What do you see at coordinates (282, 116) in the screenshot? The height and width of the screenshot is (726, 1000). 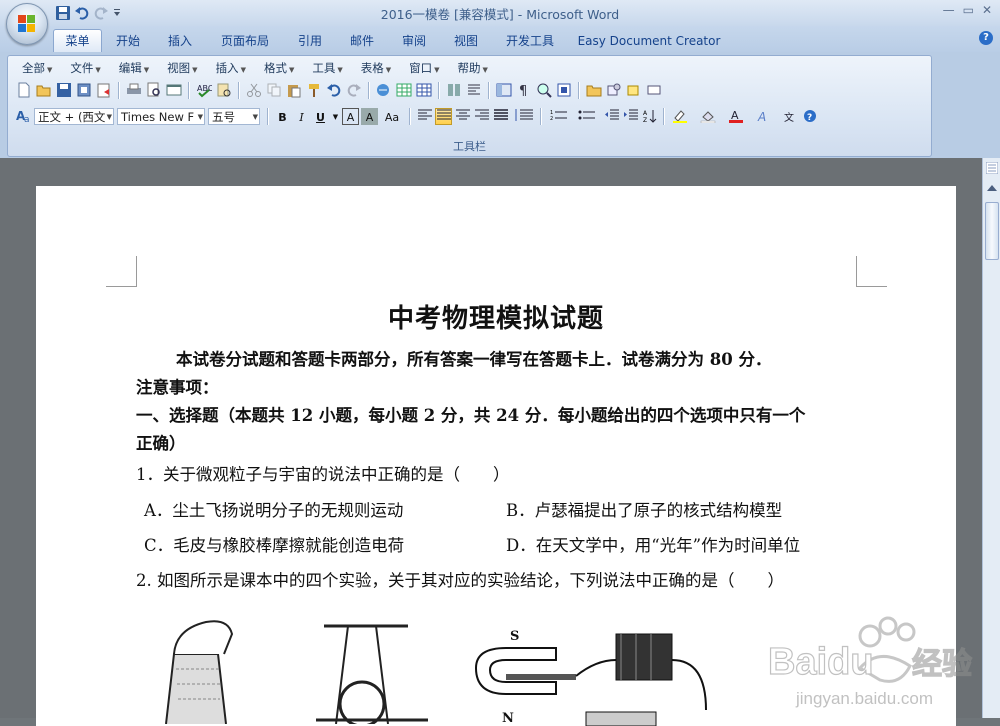 I see `bold-button: B` at bounding box center [282, 116].